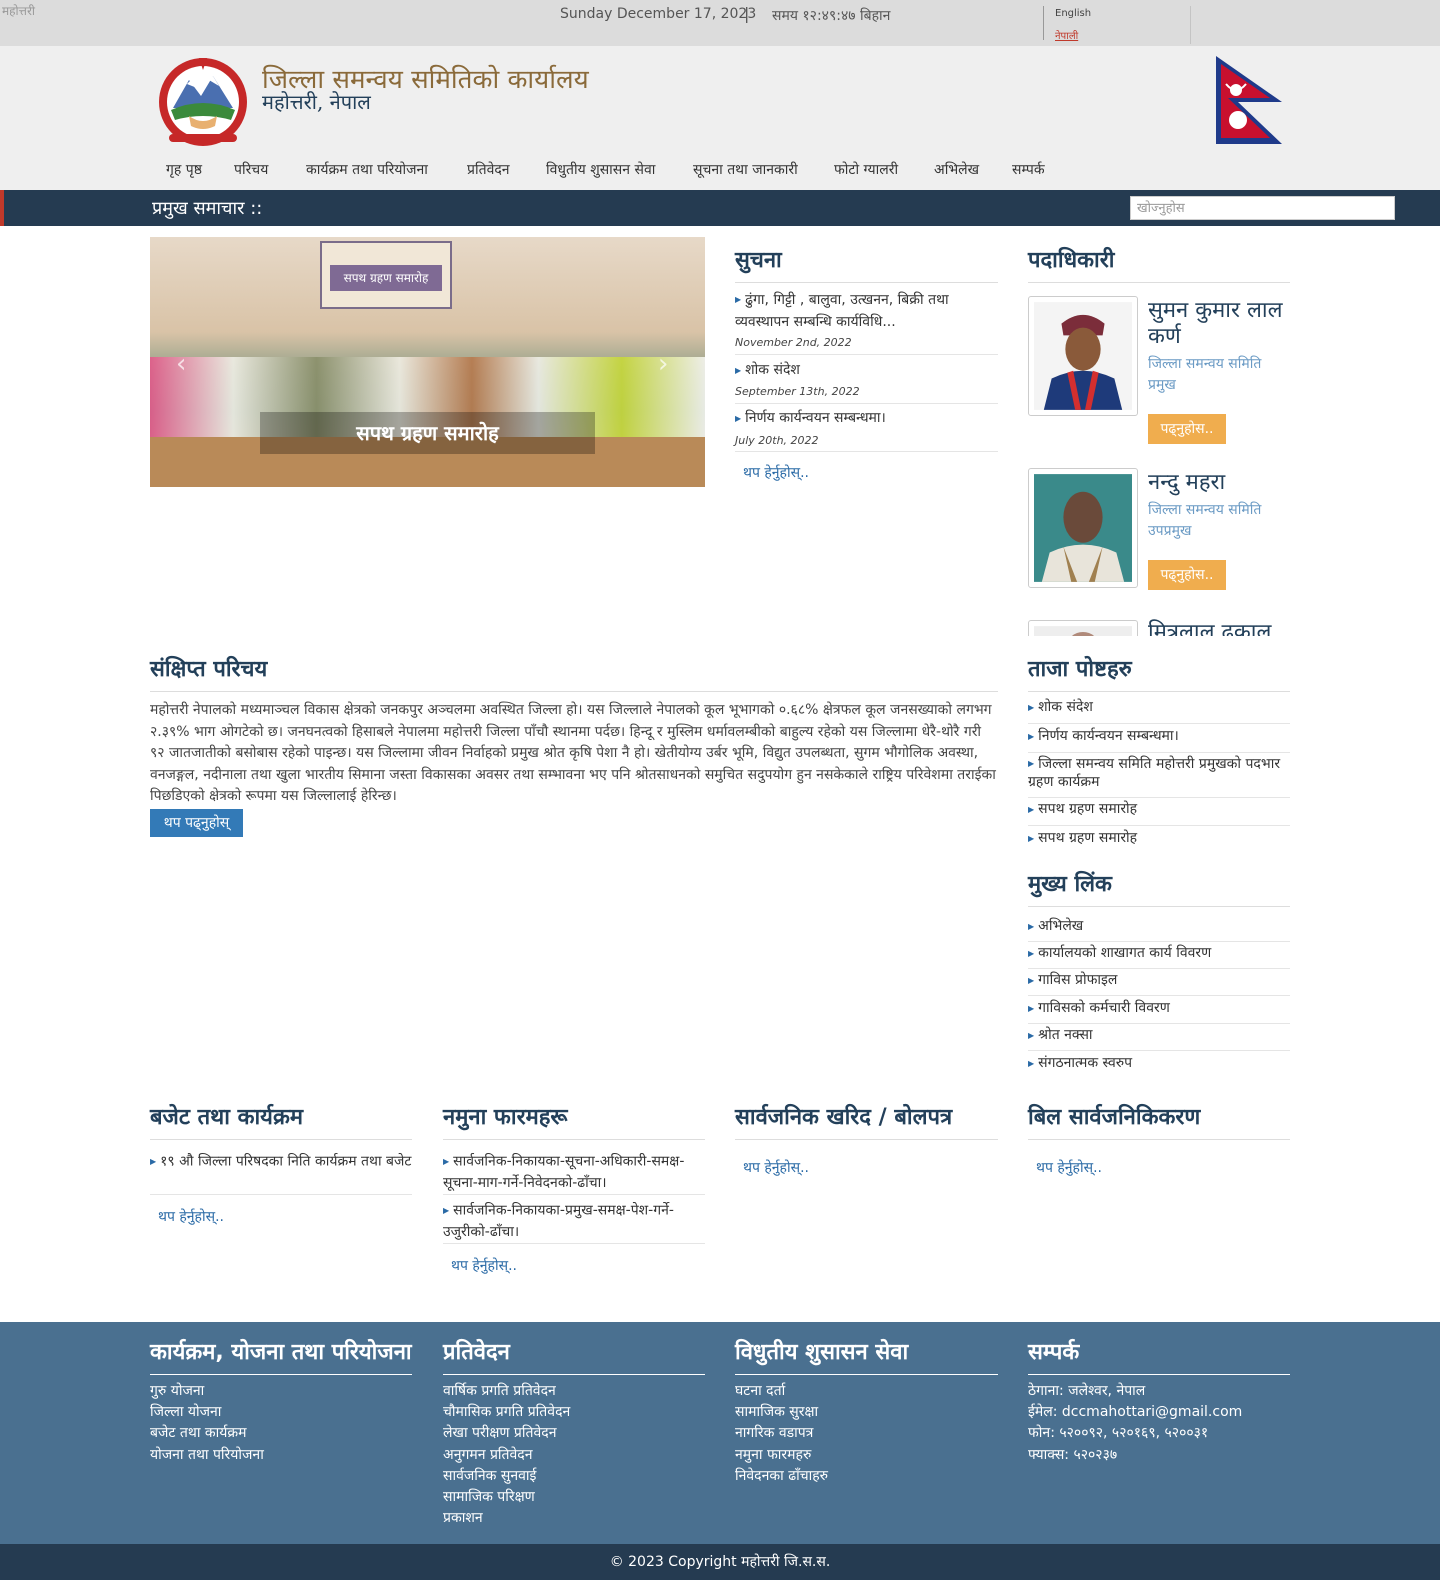  Describe the element at coordinates (745, 169) in the screenshot. I see `nav-information: सूचना तथा जानकारी` at that location.